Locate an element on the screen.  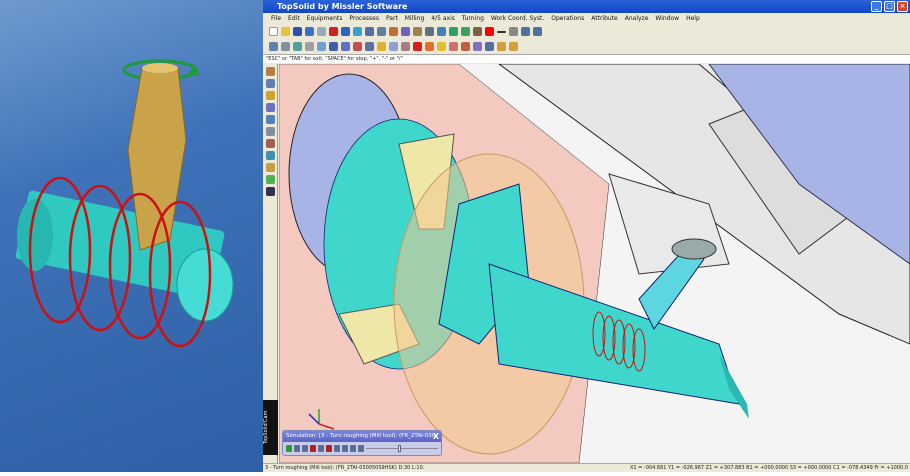
menu-part: Part is located at coordinates (392, 18).